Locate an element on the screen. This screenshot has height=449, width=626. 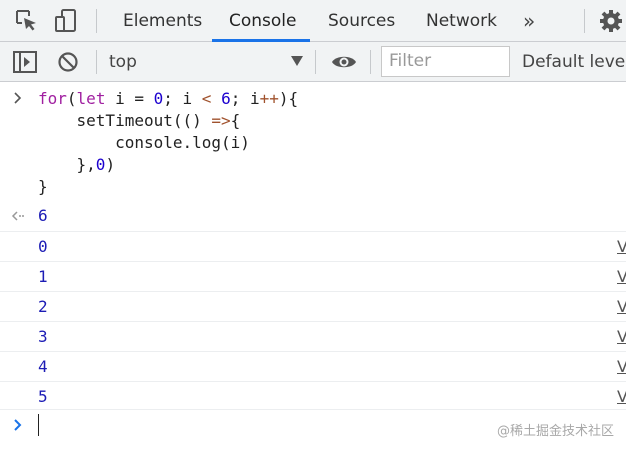
log-value: 1 is located at coordinates (43, 276).